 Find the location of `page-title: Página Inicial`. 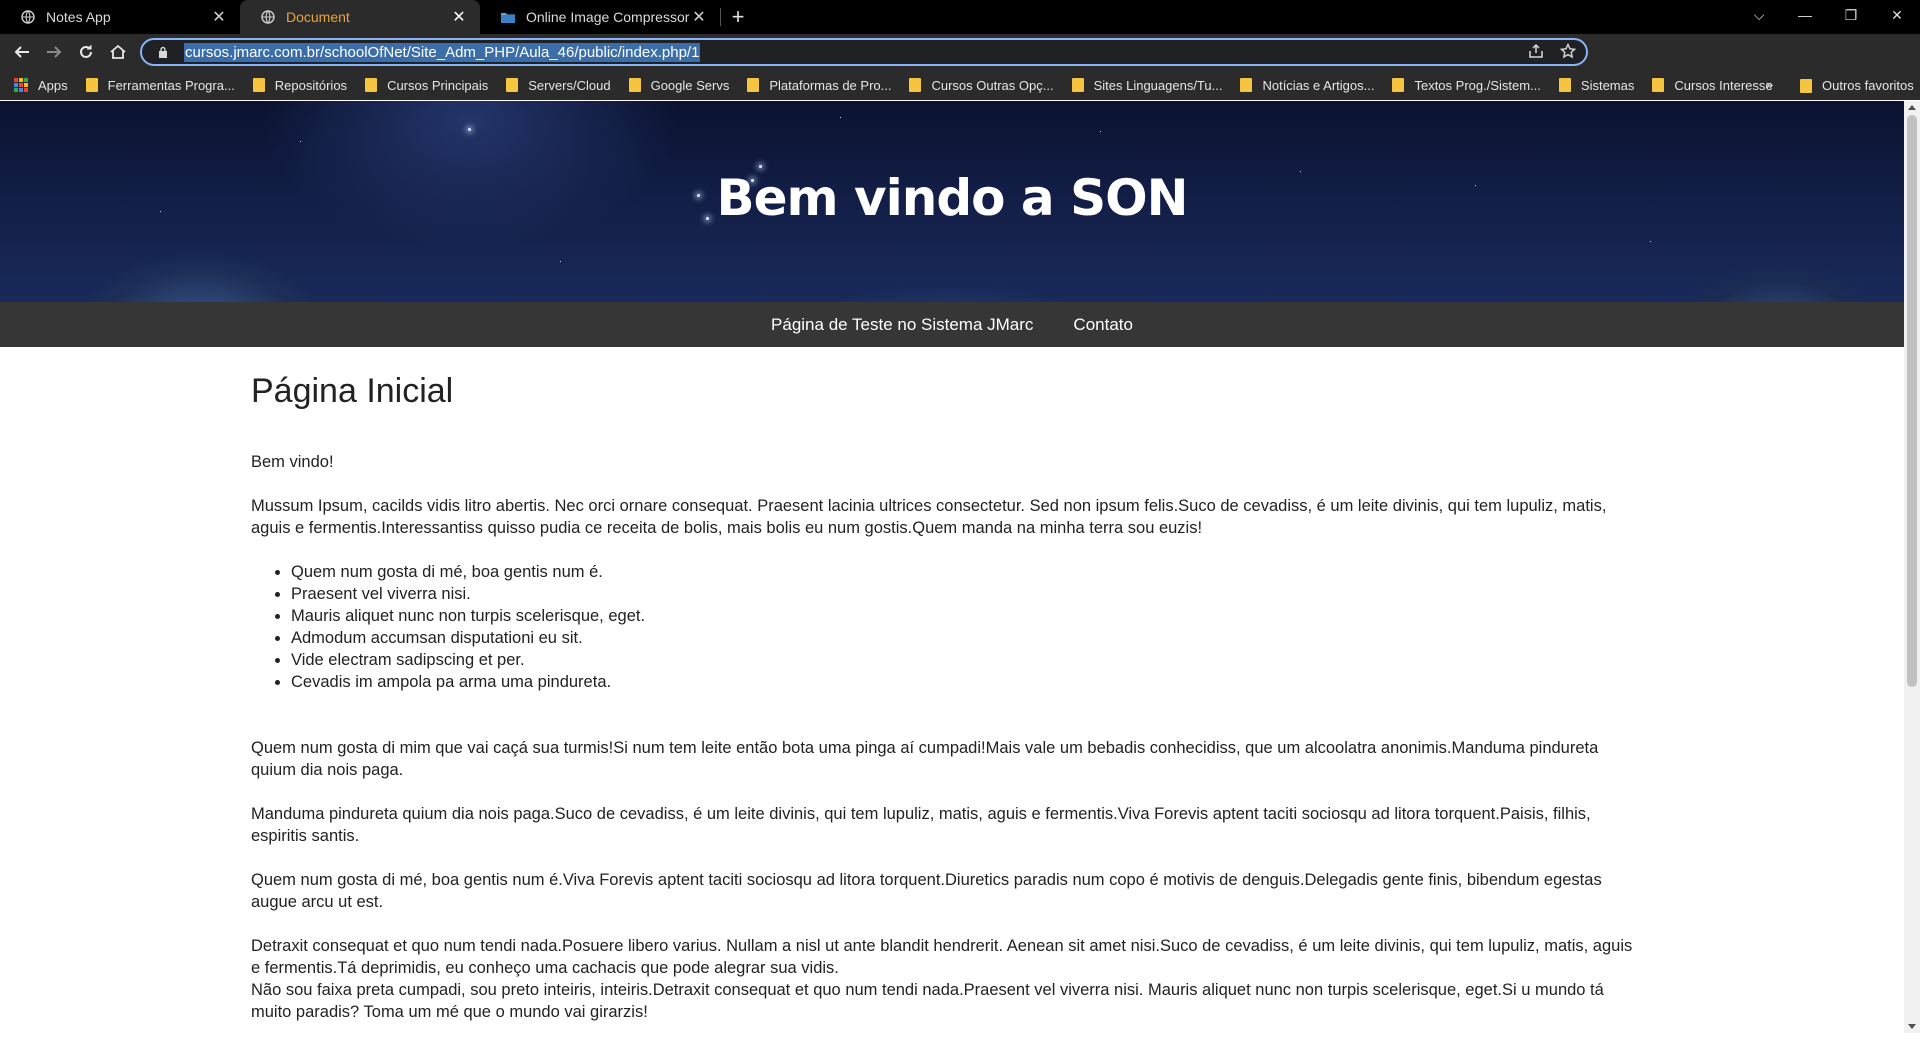

page-title: Página Inicial is located at coordinates (352, 391).